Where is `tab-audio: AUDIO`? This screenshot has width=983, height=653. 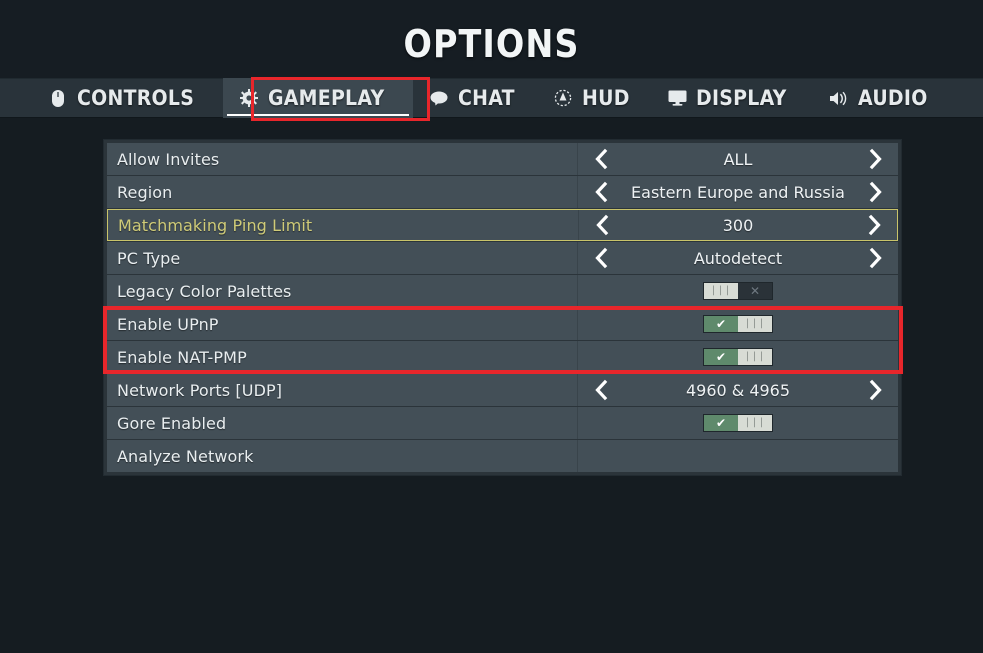
tab-audio: AUDIO is located at coordinates (882, 98).